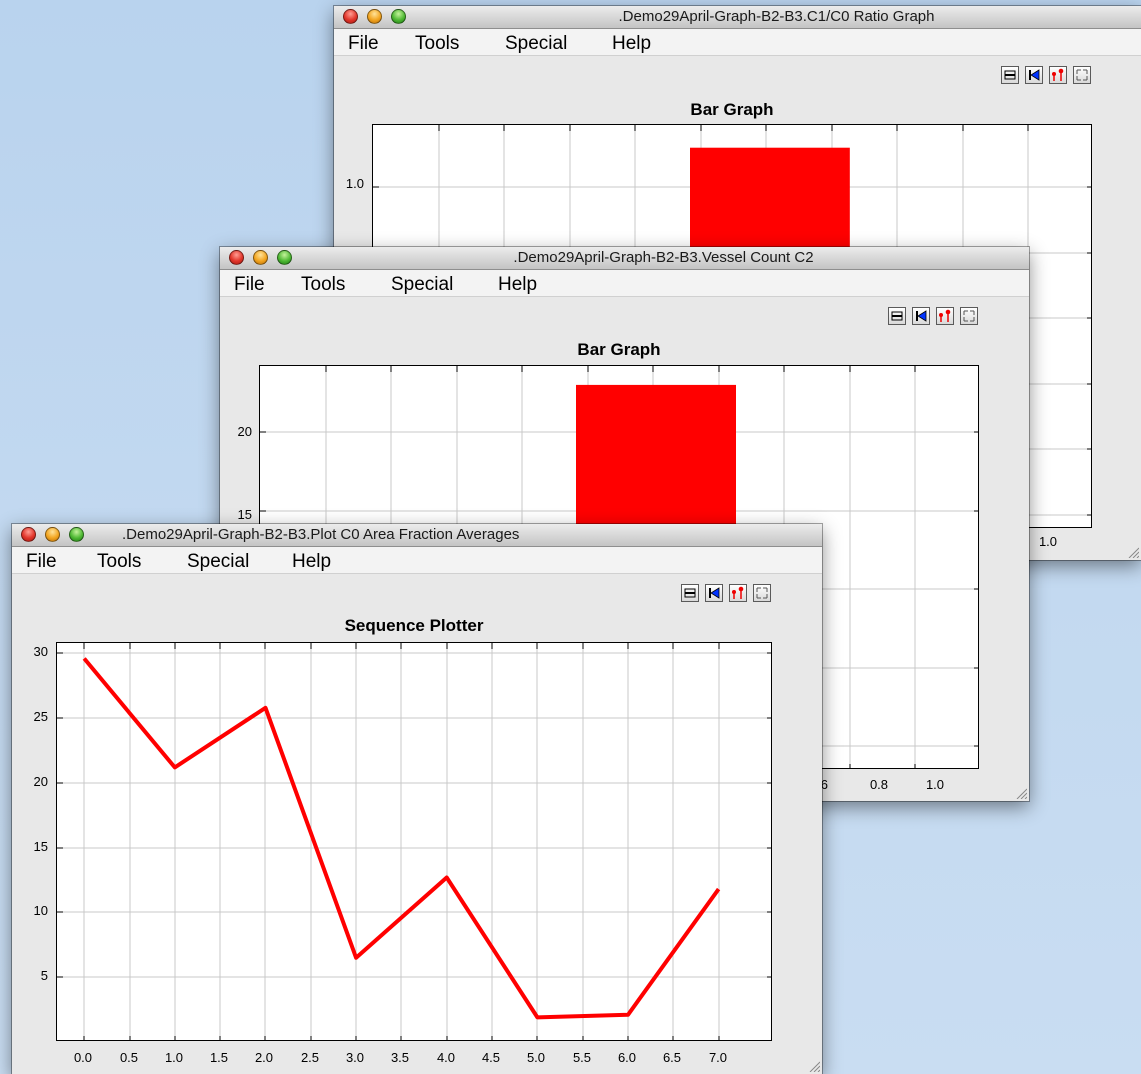 The height and width of the screenshot is (1074, 1141). I want to click on x-tick-label: 5.0, so click(536, 1057).